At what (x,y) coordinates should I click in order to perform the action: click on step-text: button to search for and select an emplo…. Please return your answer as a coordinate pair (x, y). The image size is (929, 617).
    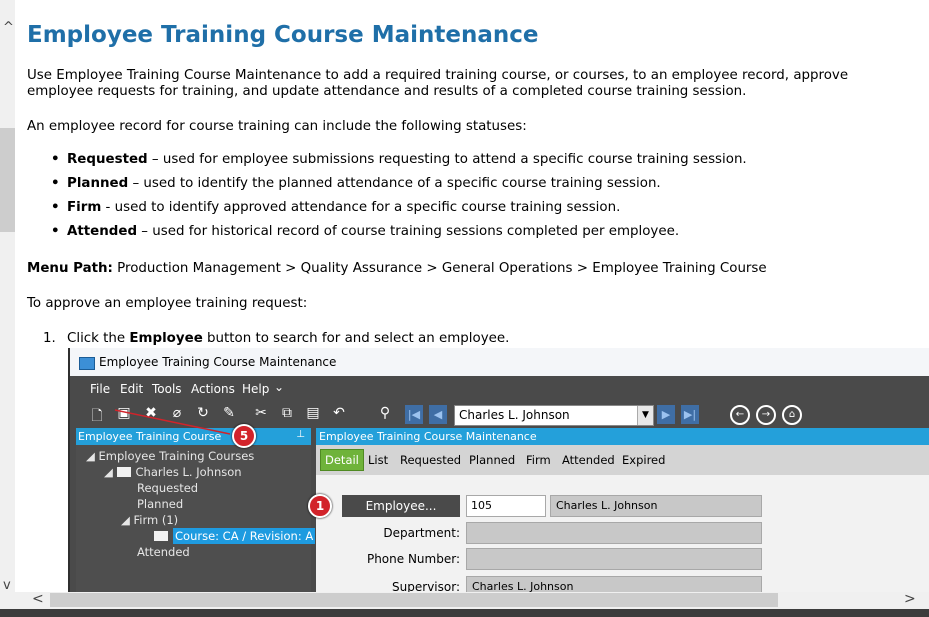
    Looking at the image, I should click on (356, 338).